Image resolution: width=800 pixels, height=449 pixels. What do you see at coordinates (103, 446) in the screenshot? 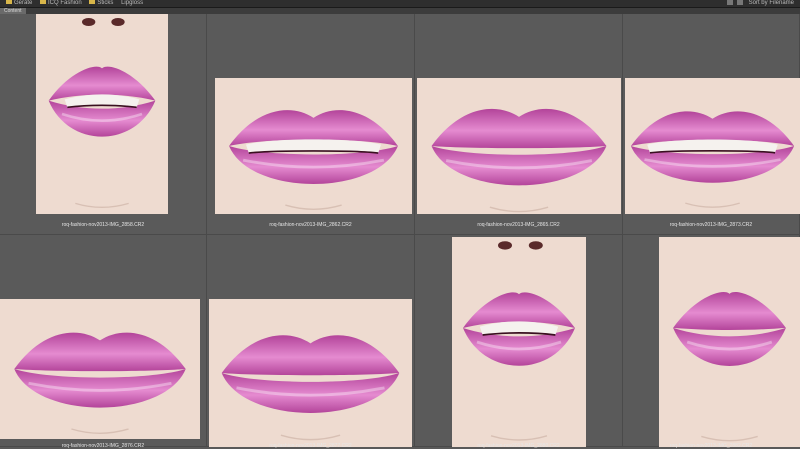
I see `thumbnail-filename: roq-fashion-nov2013-IMG_2876.CR2` at bounding box center [103, 446].